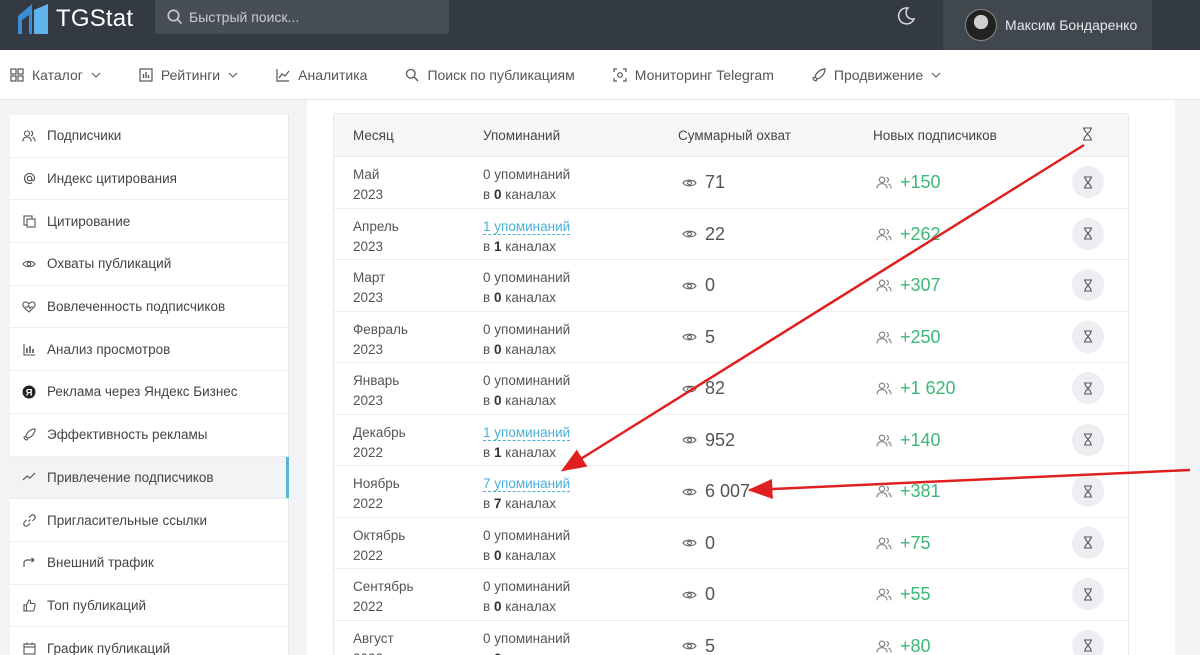 This screenshot has height=655, width=1200. Describe the element at coordinates (981, 25) in the screenshot. I see `avatar` at that location.